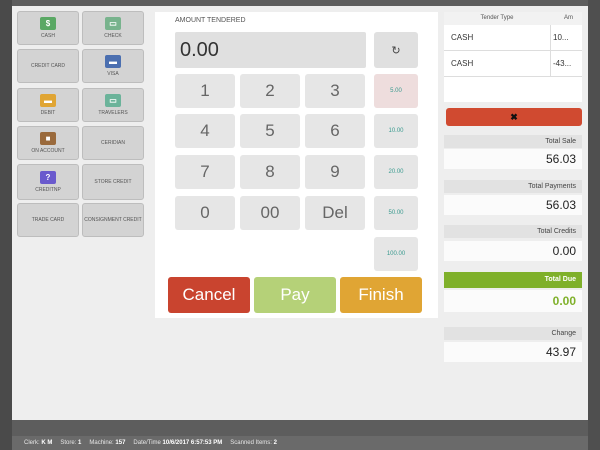  I want to click on datetime-status: Date/Time 10/6/2017 6:57:53 PM, so click(177, 443).